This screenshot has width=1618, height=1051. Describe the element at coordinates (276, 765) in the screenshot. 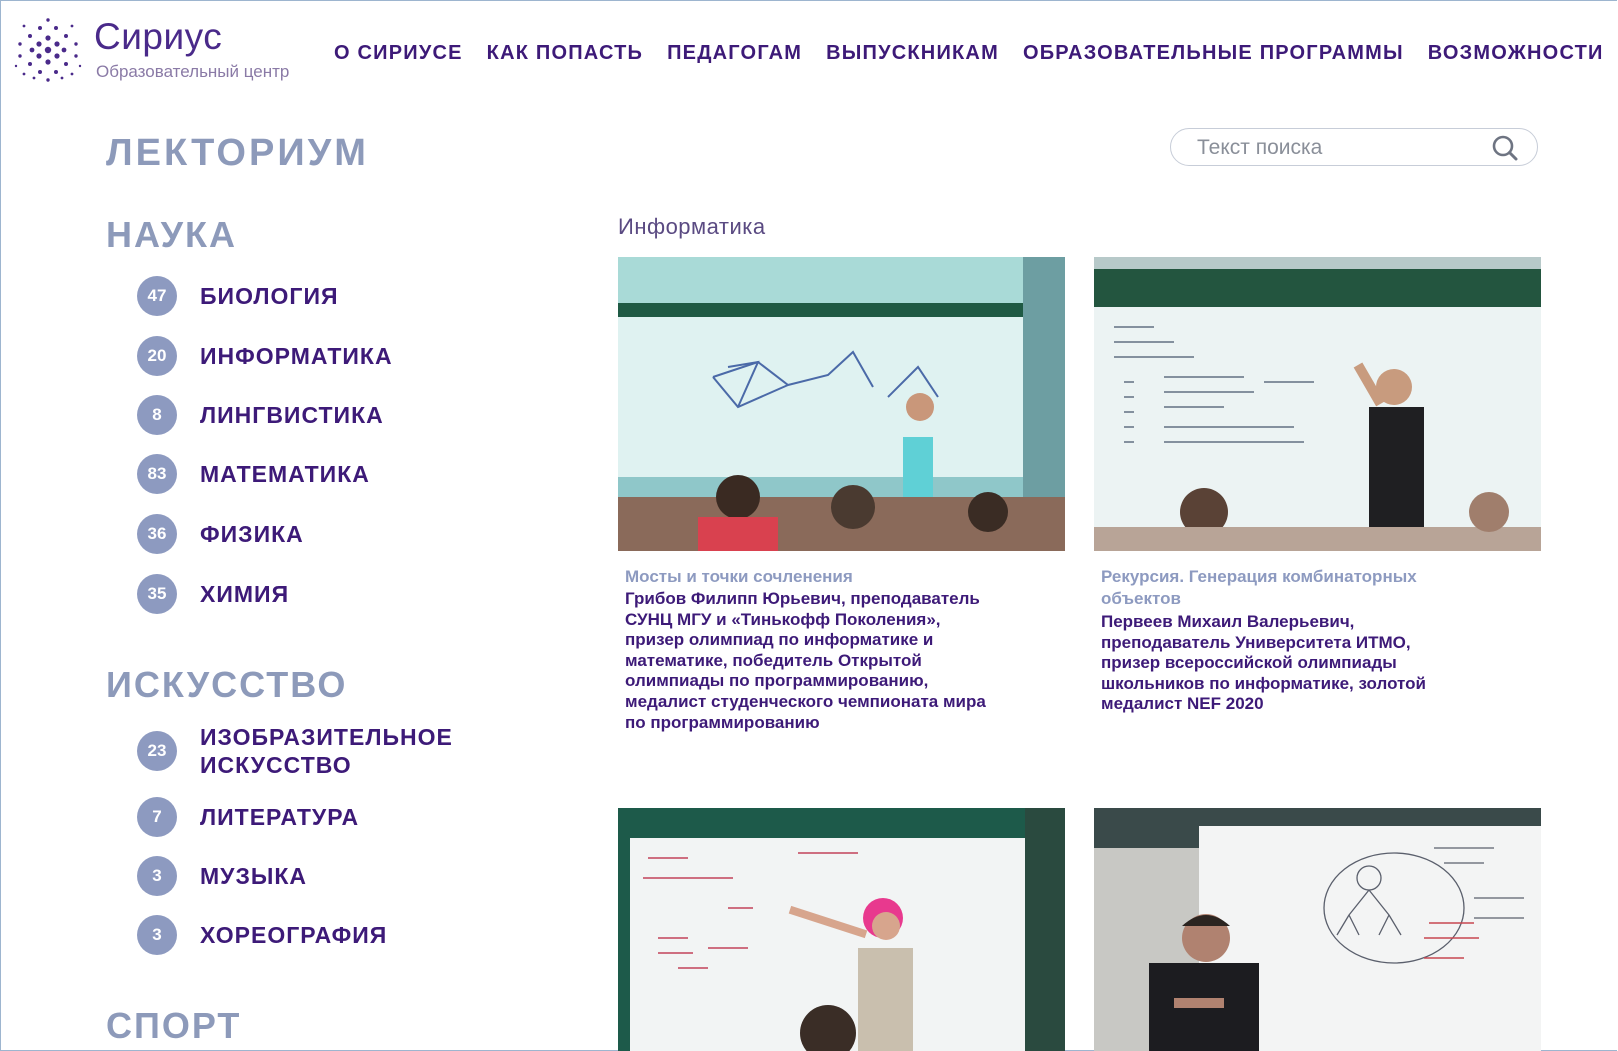

I see `category-label-line: ИСКУССТВО` at that location.